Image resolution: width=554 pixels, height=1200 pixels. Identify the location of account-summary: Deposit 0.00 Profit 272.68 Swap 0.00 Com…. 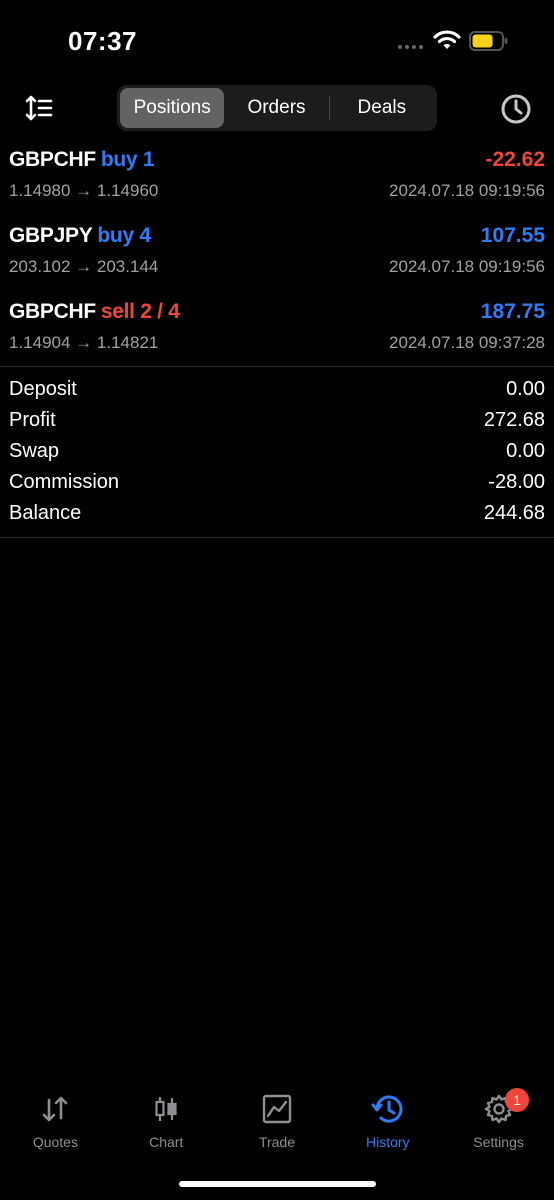
(277, 453).